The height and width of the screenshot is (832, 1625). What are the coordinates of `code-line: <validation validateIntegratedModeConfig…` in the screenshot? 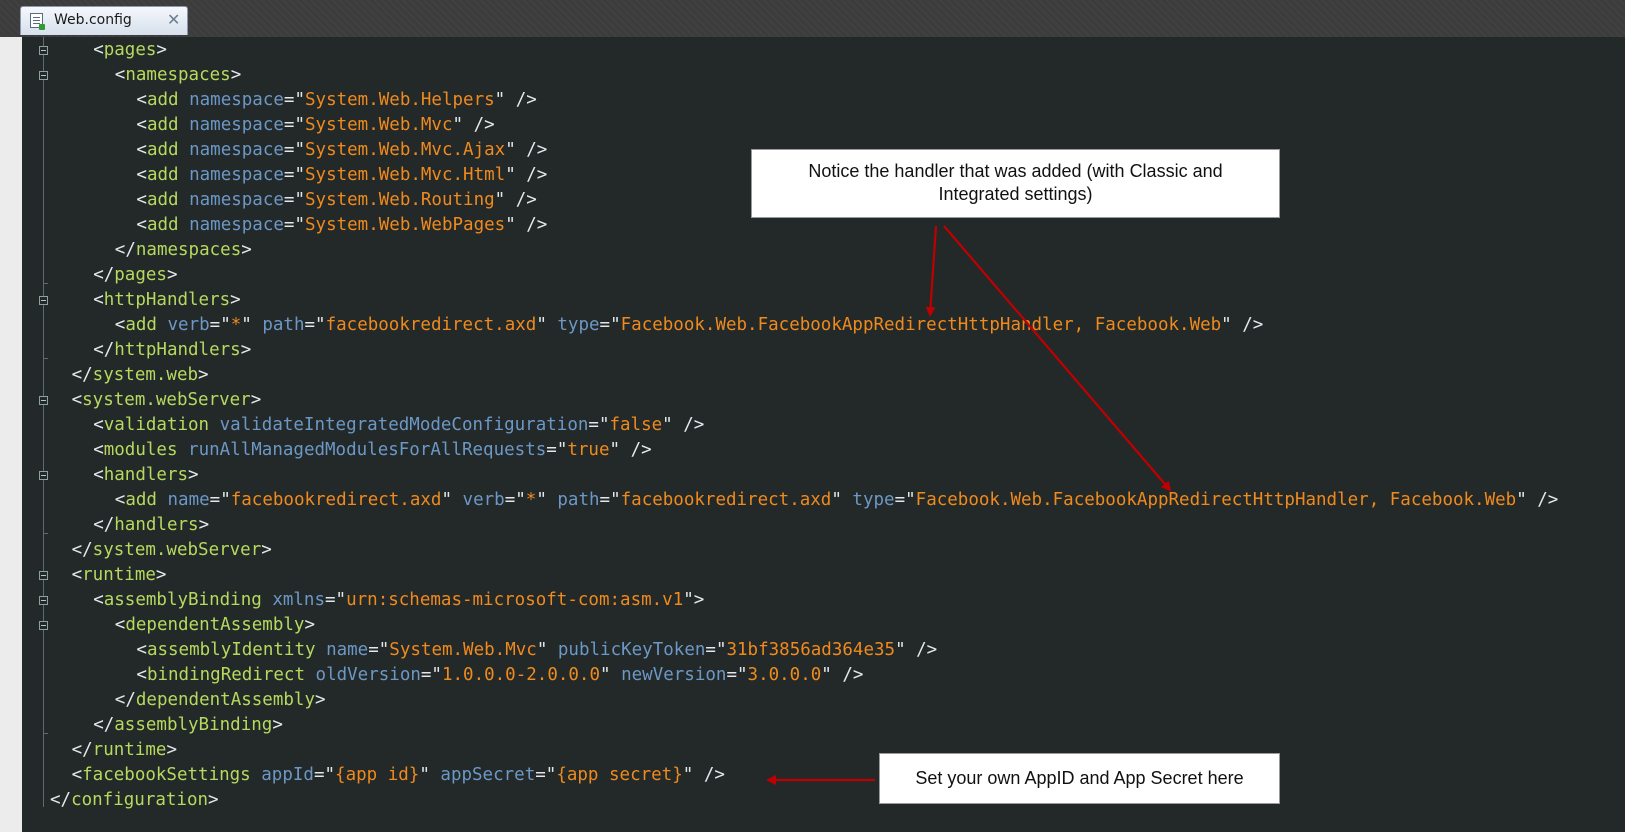 It's located at (398, 425).